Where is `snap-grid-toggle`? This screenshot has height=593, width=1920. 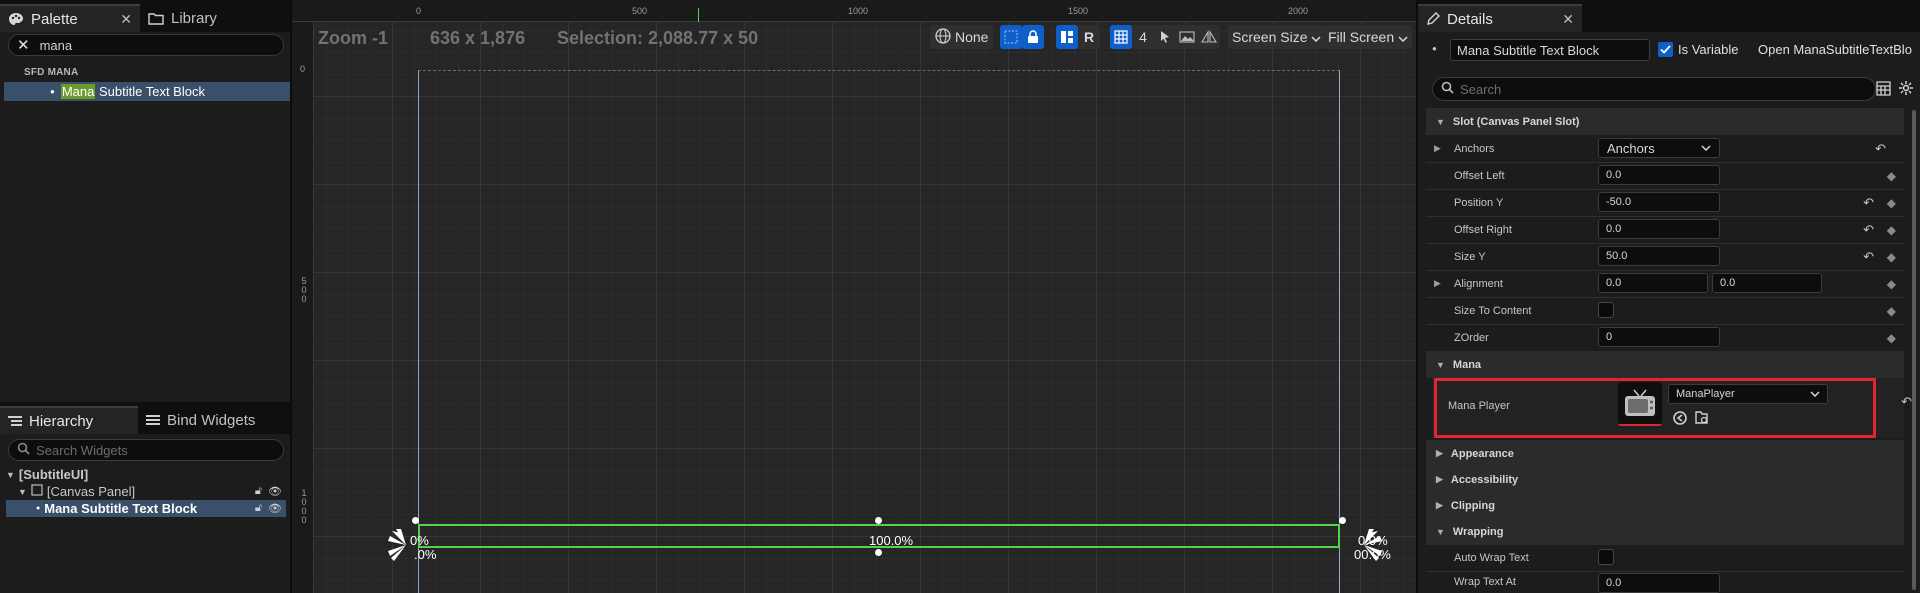 snap-grid-toggle is located at coordinates (1011, 37).